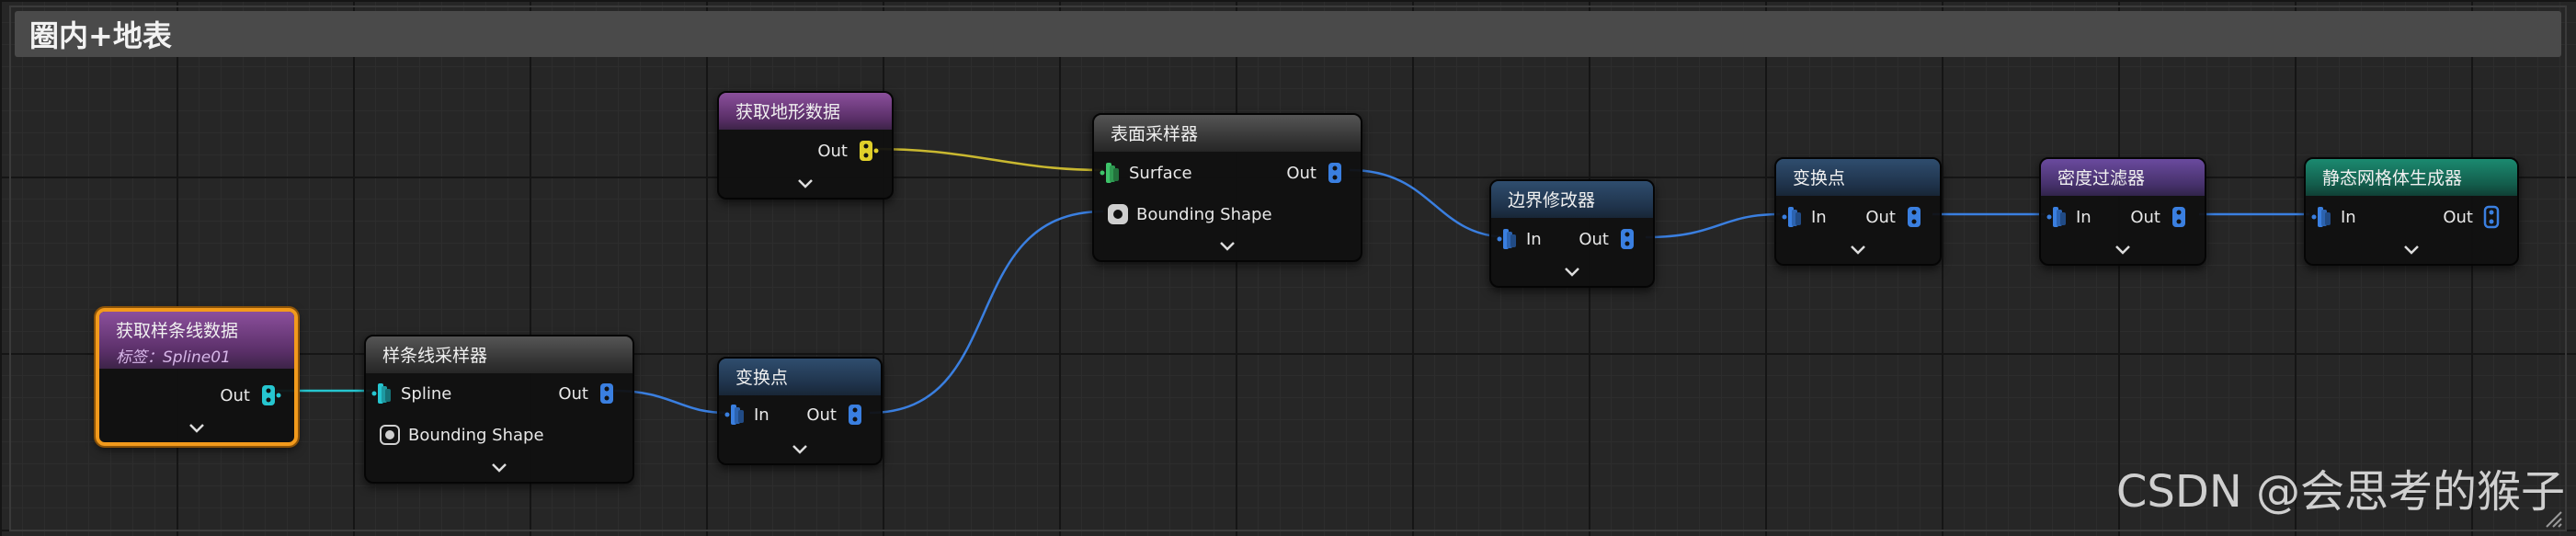  I want to click on surface-pin-icon, so click(1111, 173).